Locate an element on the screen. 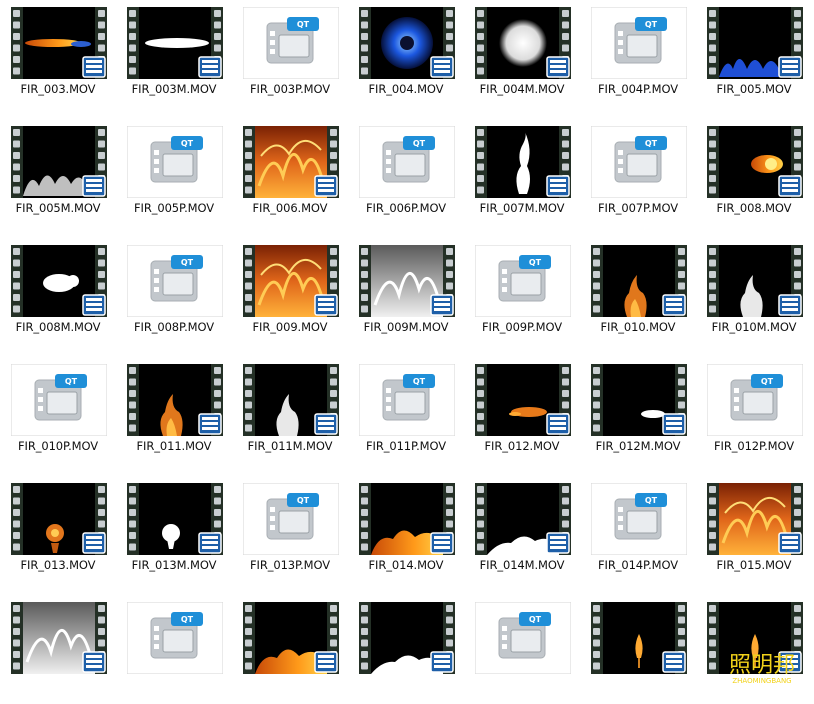  file-item: FIR_003.MOV is located at coordinates (58, 54).